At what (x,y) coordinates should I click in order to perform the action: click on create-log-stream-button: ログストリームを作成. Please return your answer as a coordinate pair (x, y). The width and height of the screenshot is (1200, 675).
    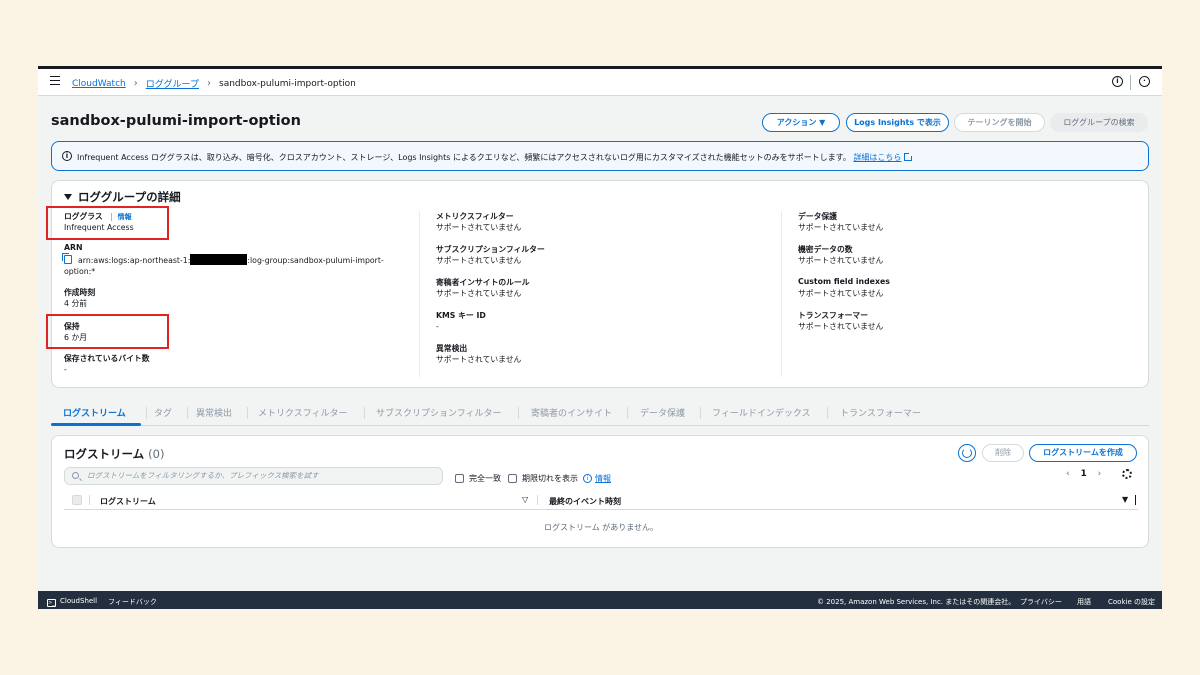
    Looking at the image, I should click on (1083, 453).